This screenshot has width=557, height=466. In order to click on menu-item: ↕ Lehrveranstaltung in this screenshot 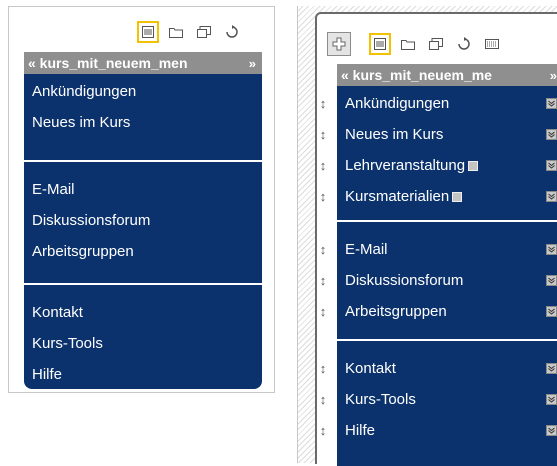, I will do `click(438, 165)`.